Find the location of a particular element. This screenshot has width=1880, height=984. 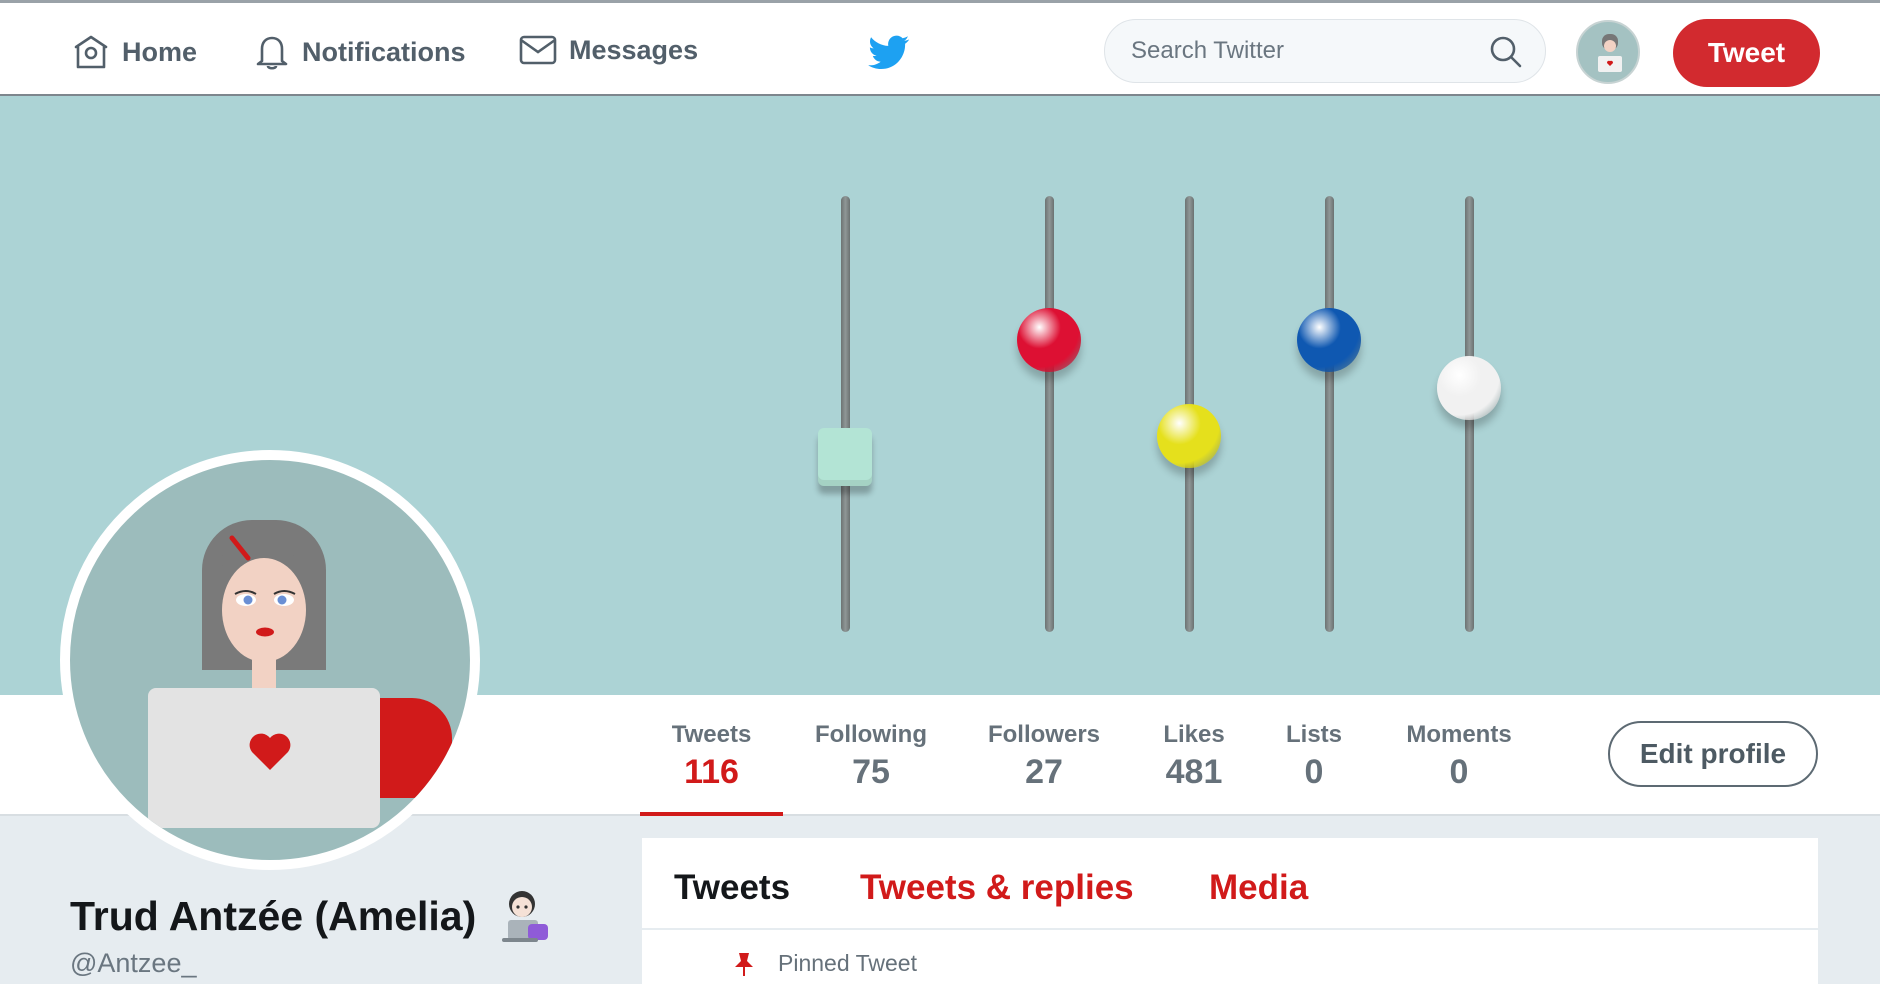

nav-messages-label: Messages is located at coordinates (634, 49).